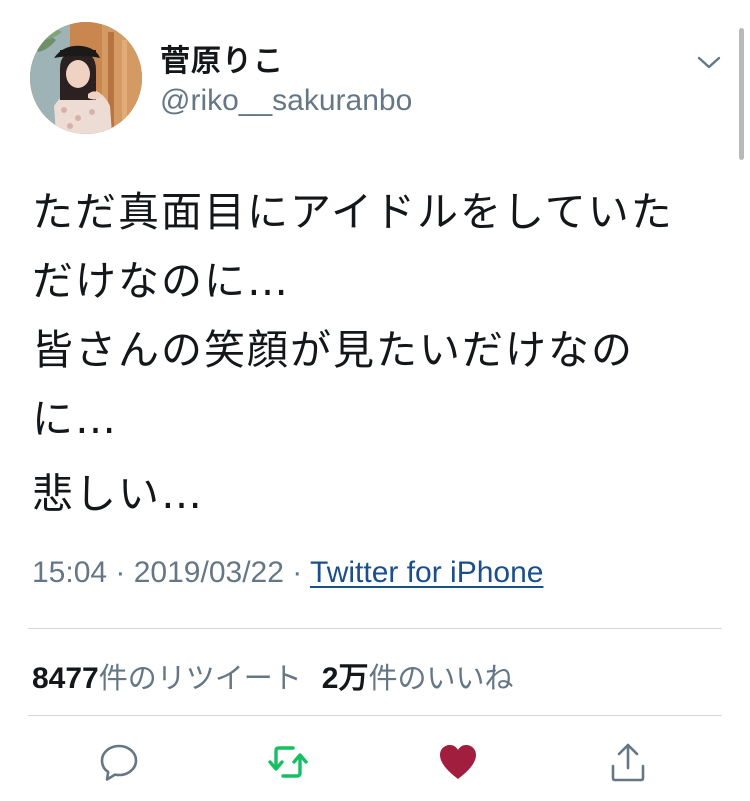 The image size is (750, 801). I want to click on retweets-stat: 8477件のリツイート, so click(167, 676).